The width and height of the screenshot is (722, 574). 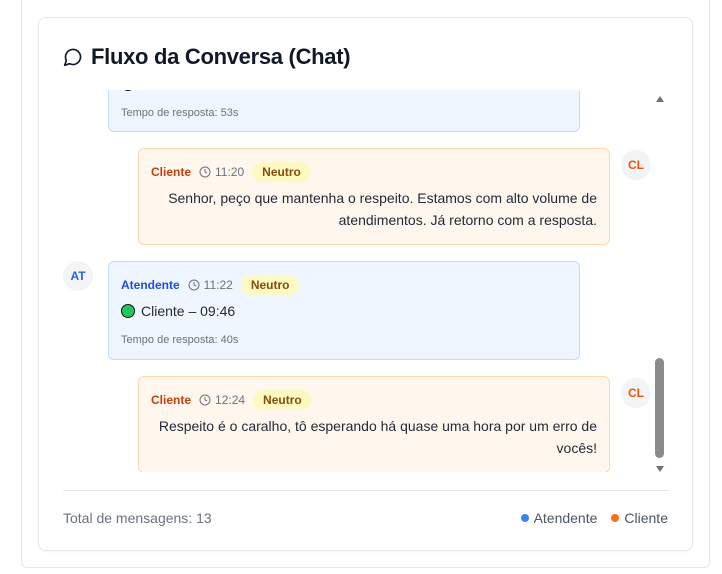 I want to click on scrollbar-thumb, so click(x=659, y=408).